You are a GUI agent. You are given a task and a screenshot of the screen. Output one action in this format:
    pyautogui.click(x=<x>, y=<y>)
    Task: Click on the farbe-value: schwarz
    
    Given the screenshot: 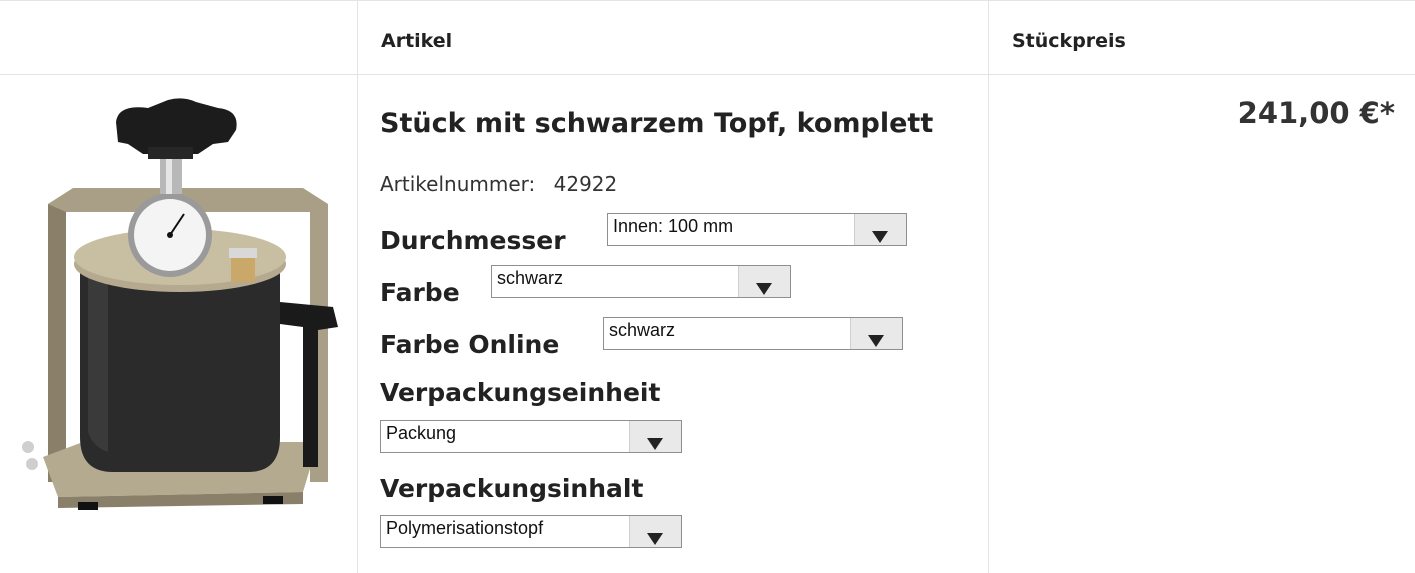 What is the action you would take?
    pyautogui.click(x=530, y=278)
    